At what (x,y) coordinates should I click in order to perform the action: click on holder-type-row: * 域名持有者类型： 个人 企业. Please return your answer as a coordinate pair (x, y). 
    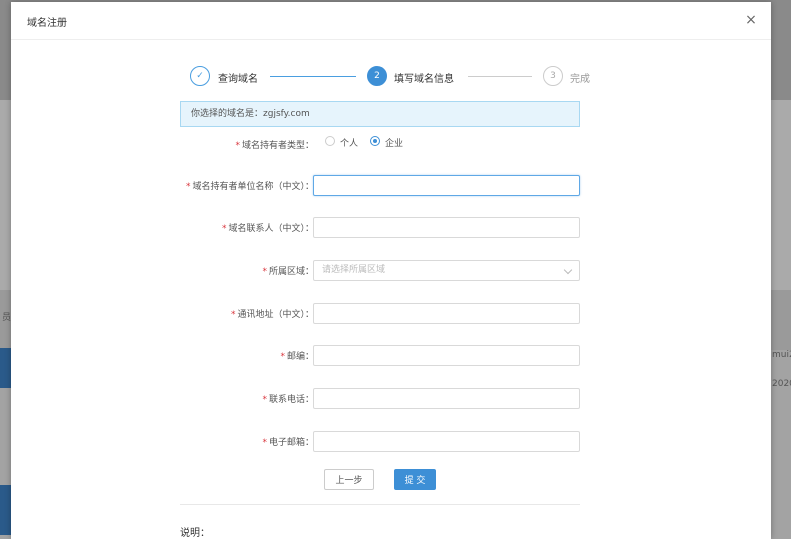
    Looking at the image, I should click on (380, 144).